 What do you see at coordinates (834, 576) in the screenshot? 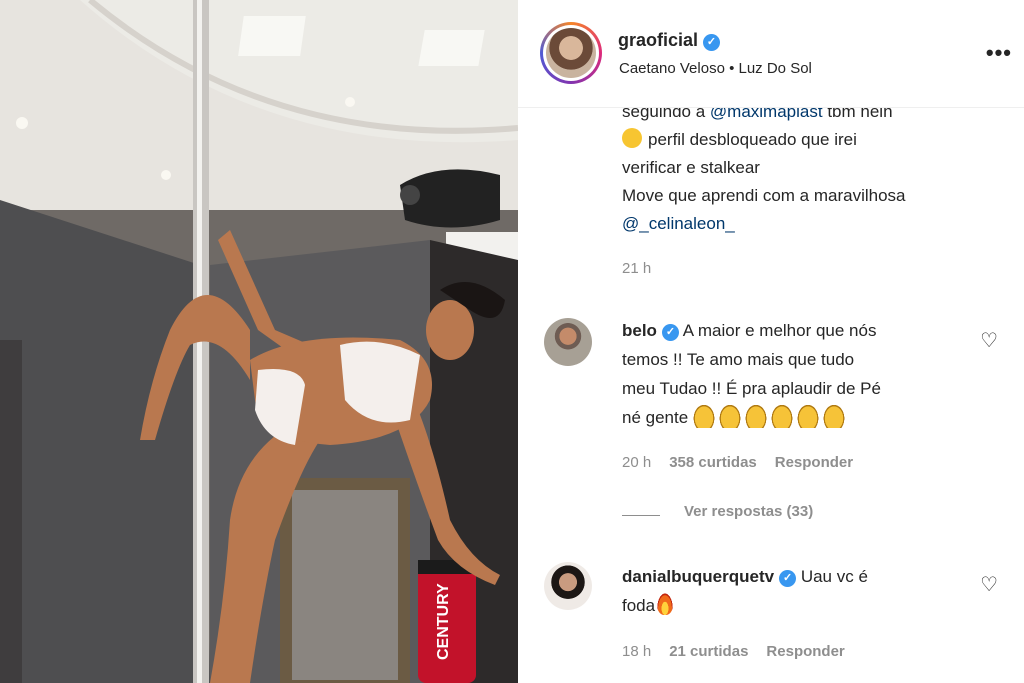
I see `comment-text: Uau vc é` at bounding box center [834, 576].